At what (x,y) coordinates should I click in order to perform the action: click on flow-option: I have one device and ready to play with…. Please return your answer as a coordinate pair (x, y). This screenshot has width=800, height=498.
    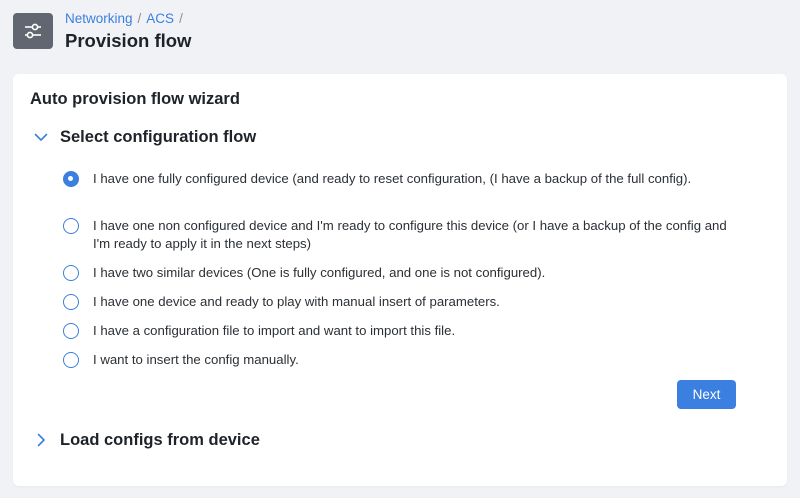
    Looking at the image, I should click on (403, 302).